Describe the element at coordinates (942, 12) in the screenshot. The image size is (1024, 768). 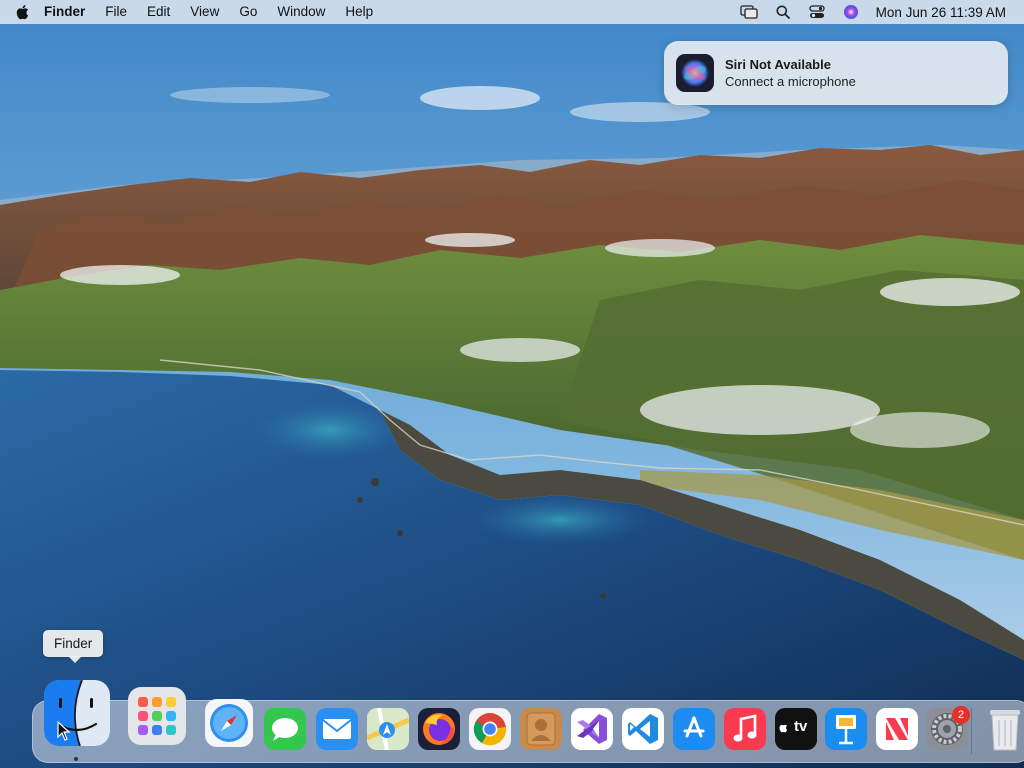
I see `menu-clock: Mon Jun 26 11:39 AM` at that location.